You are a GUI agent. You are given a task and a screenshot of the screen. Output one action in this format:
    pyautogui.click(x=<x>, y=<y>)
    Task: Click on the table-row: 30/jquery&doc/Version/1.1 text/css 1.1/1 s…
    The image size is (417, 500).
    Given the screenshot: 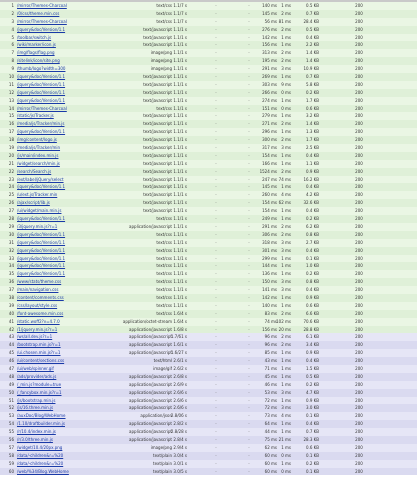 What is the action you would take?
    pyautogui.click(x=208, y=234)
    